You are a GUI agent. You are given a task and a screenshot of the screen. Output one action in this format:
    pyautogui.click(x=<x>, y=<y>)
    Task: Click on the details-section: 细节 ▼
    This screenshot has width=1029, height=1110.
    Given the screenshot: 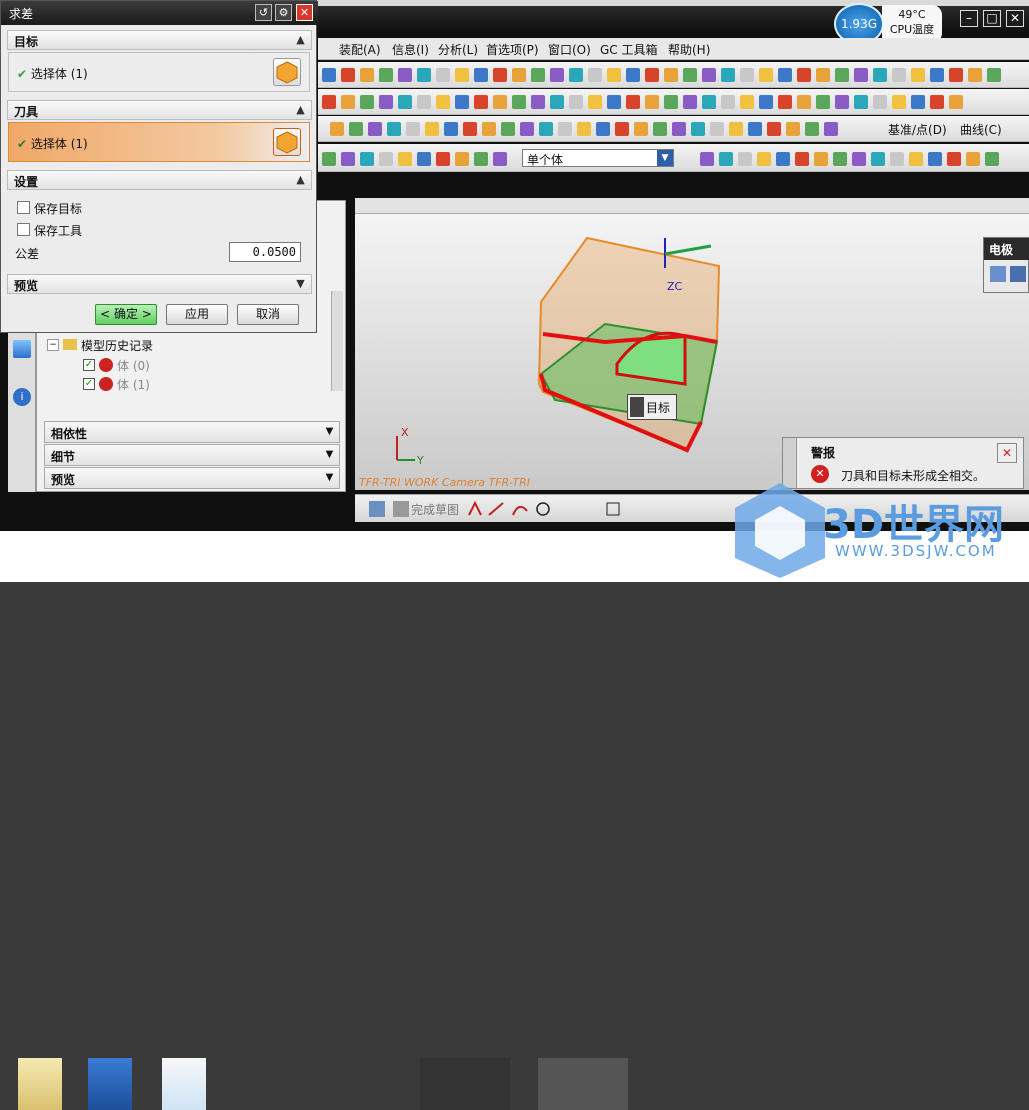 What is the action you would take?
    pyautogui.click(x=192, y=455)
    